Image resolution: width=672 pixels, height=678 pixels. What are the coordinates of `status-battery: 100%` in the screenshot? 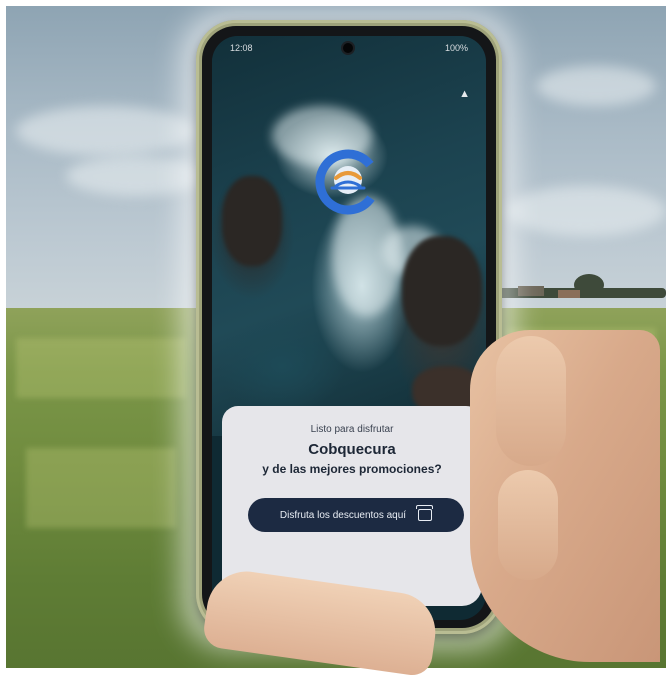 It's located at (456, 48).